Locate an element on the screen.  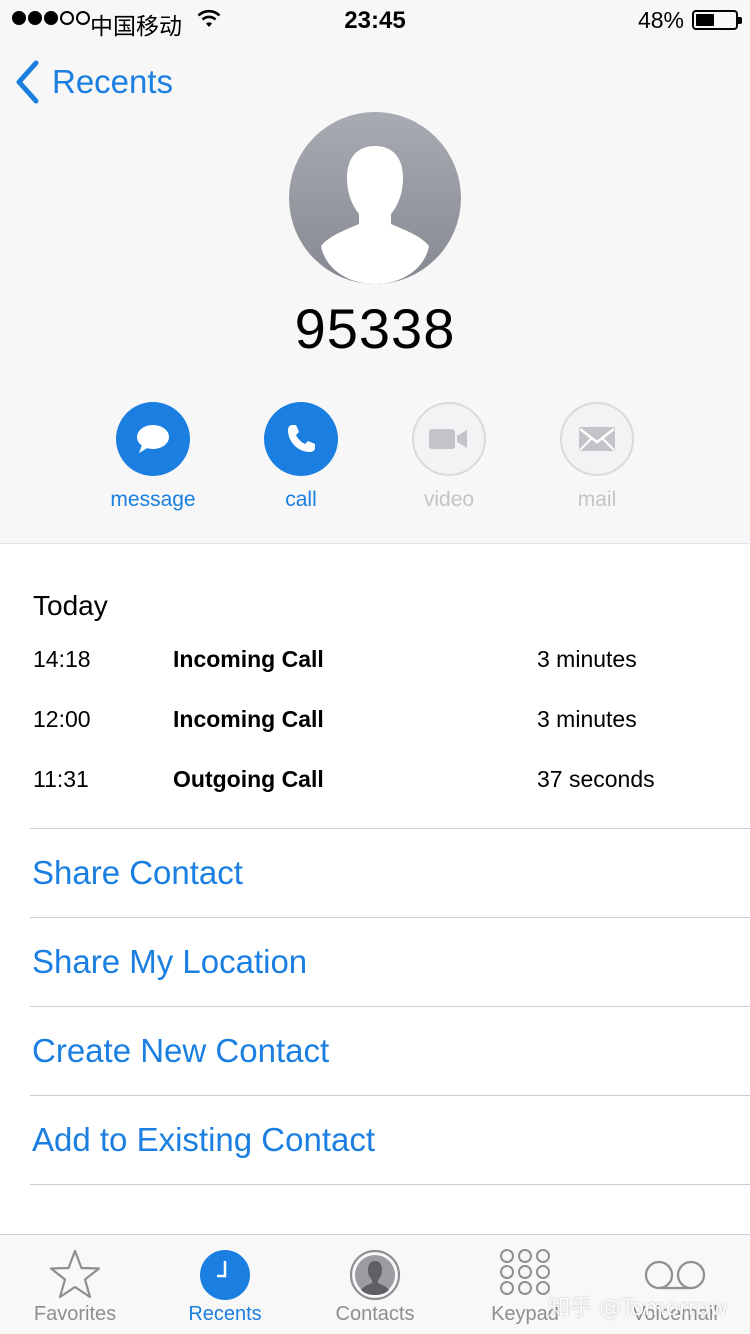
tab-favorites: Favorites is located at coordinates (75, 1284).